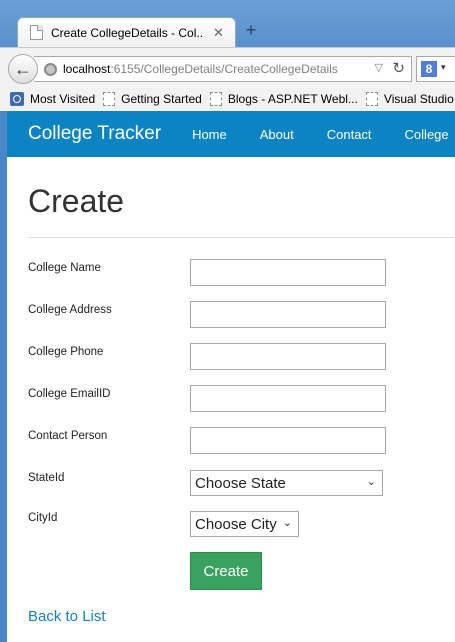  Describe the element at coordinates (288, 356) in the screenshot. I see `college-phone-input` at that location.